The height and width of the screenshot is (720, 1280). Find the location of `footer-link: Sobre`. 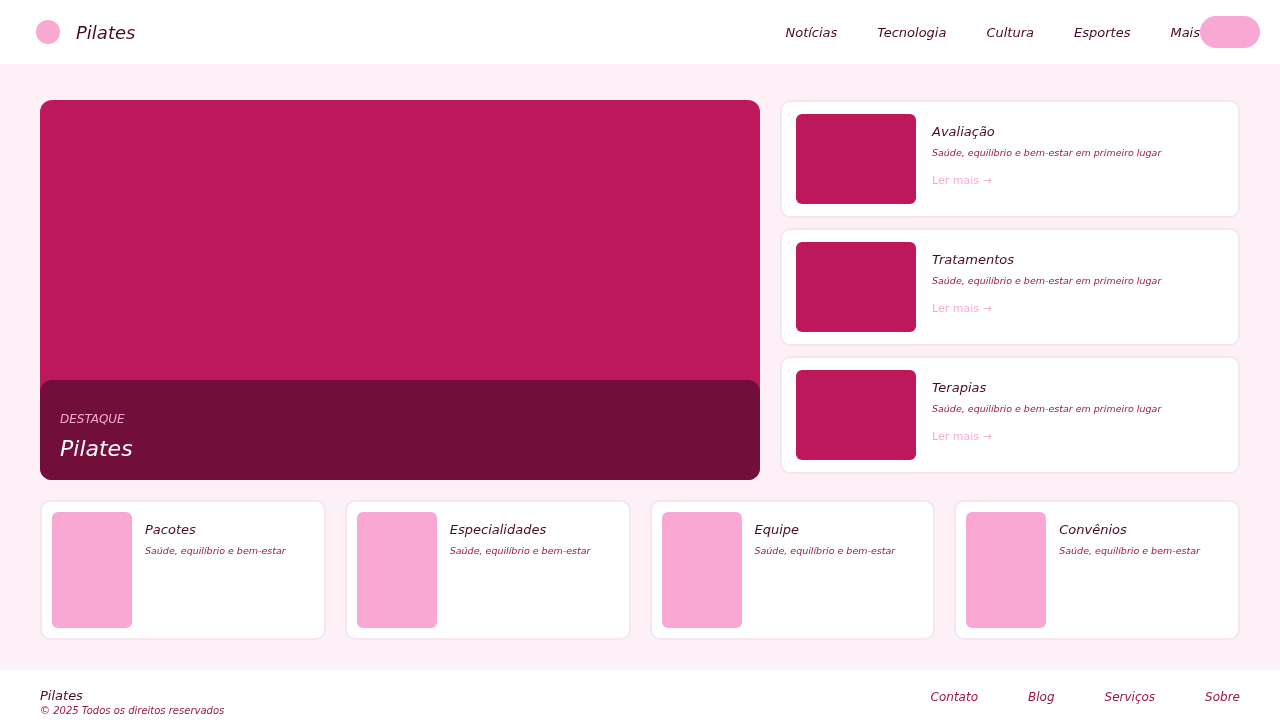

footer-link: Sobre is located at coordinates (1222, 705).